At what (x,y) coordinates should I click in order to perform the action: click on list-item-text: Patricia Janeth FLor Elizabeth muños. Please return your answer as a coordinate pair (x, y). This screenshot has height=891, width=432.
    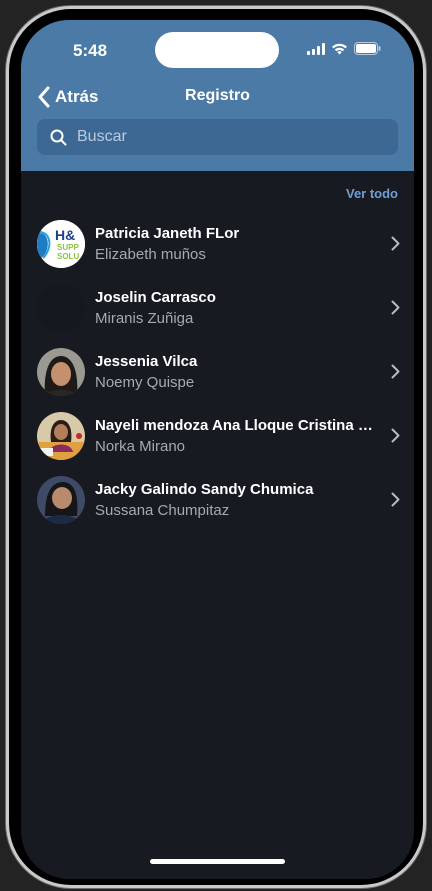
    Looking at the image, I should click on (235, 244).